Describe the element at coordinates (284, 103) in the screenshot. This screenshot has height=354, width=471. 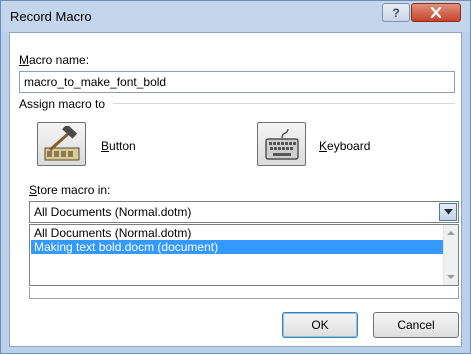
I see `group-divider` at that location.